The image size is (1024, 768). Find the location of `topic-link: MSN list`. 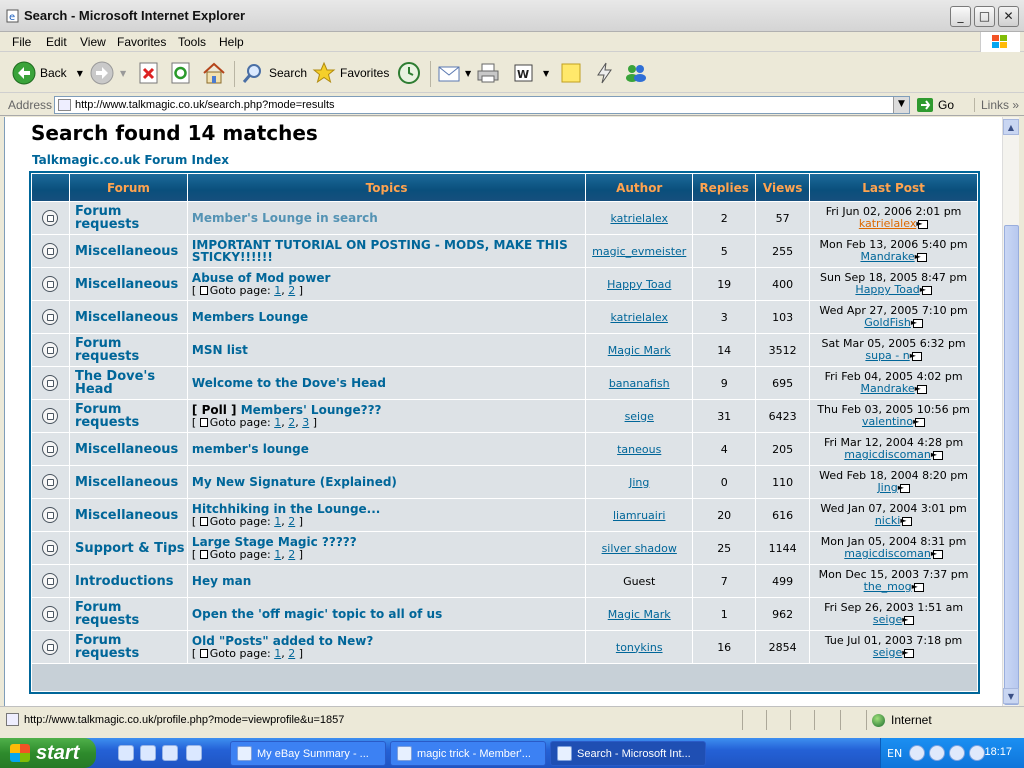

topic-link: MSN list is located at coordinates (220, 350).